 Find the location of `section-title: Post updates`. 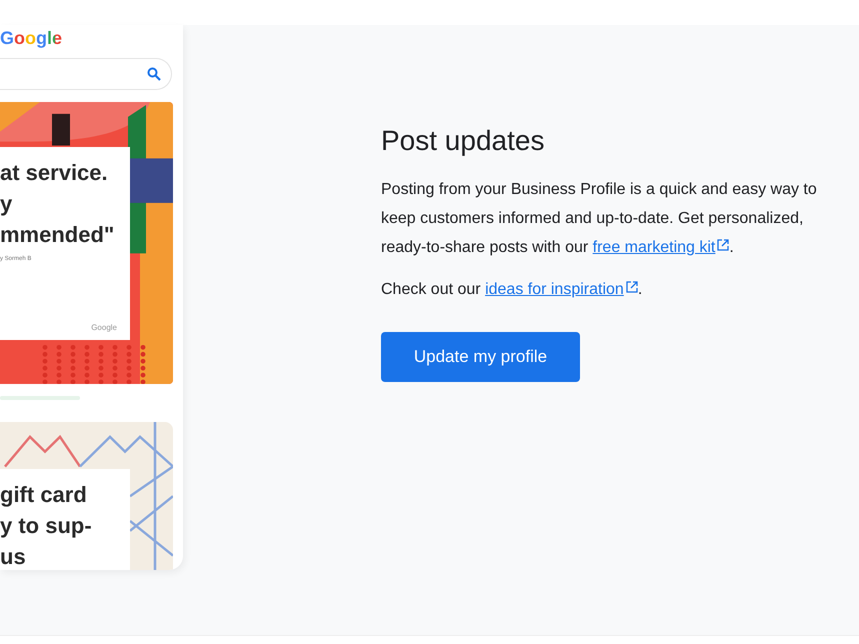

section-title: Post updates is located at coordinates (463, 141).